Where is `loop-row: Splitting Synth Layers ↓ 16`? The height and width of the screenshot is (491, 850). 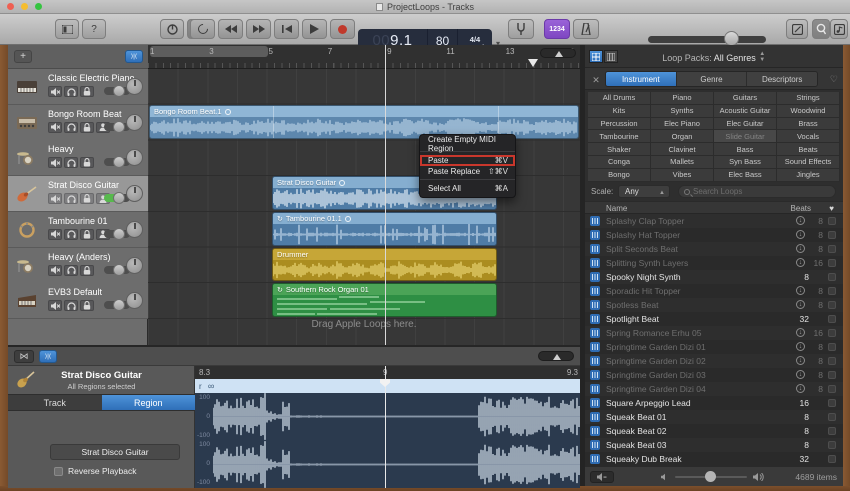
loop-row: Splitting Synth Layers ↓ 16 is located at coordinates (714, 263).